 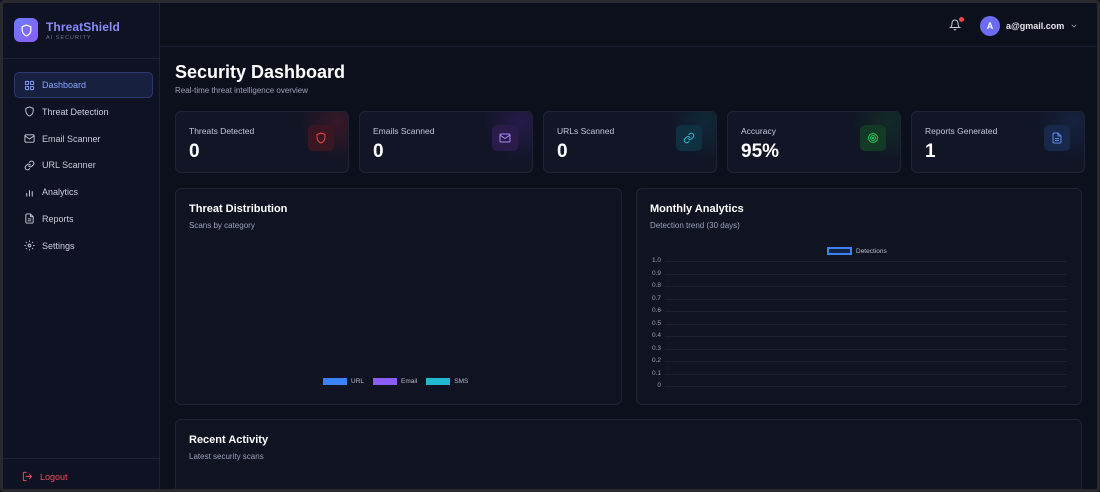 What do you see at coordinates (26, 30) in the screenshot?
I see `shield-logo-icon` at bounding box center [26, 30].